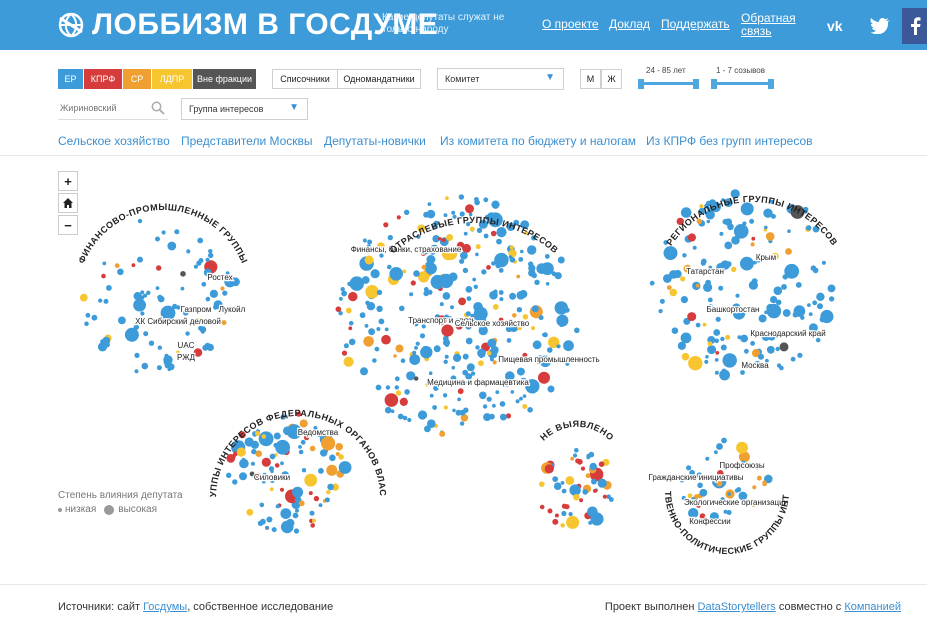 This screenshot has width=927, height=617. Describe the element at coordinates (379, 79) in the screenshot. I see `single-mandate-button: Одномандатники` at that location.